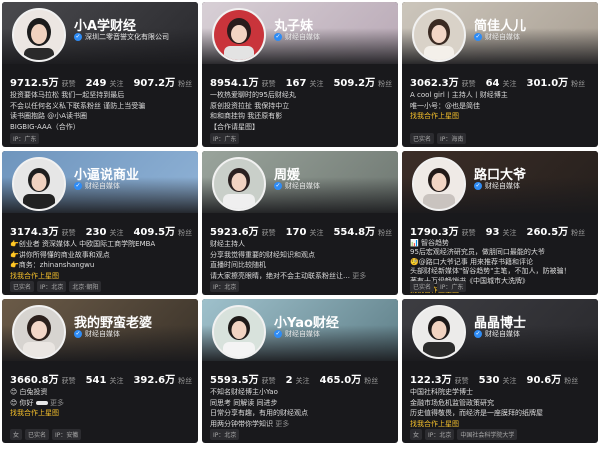 The width and height of the screenshot is (600, 449). I want to click on tag-row: 女 IP：北京 中国社会科学院大学, so click(464, 434).